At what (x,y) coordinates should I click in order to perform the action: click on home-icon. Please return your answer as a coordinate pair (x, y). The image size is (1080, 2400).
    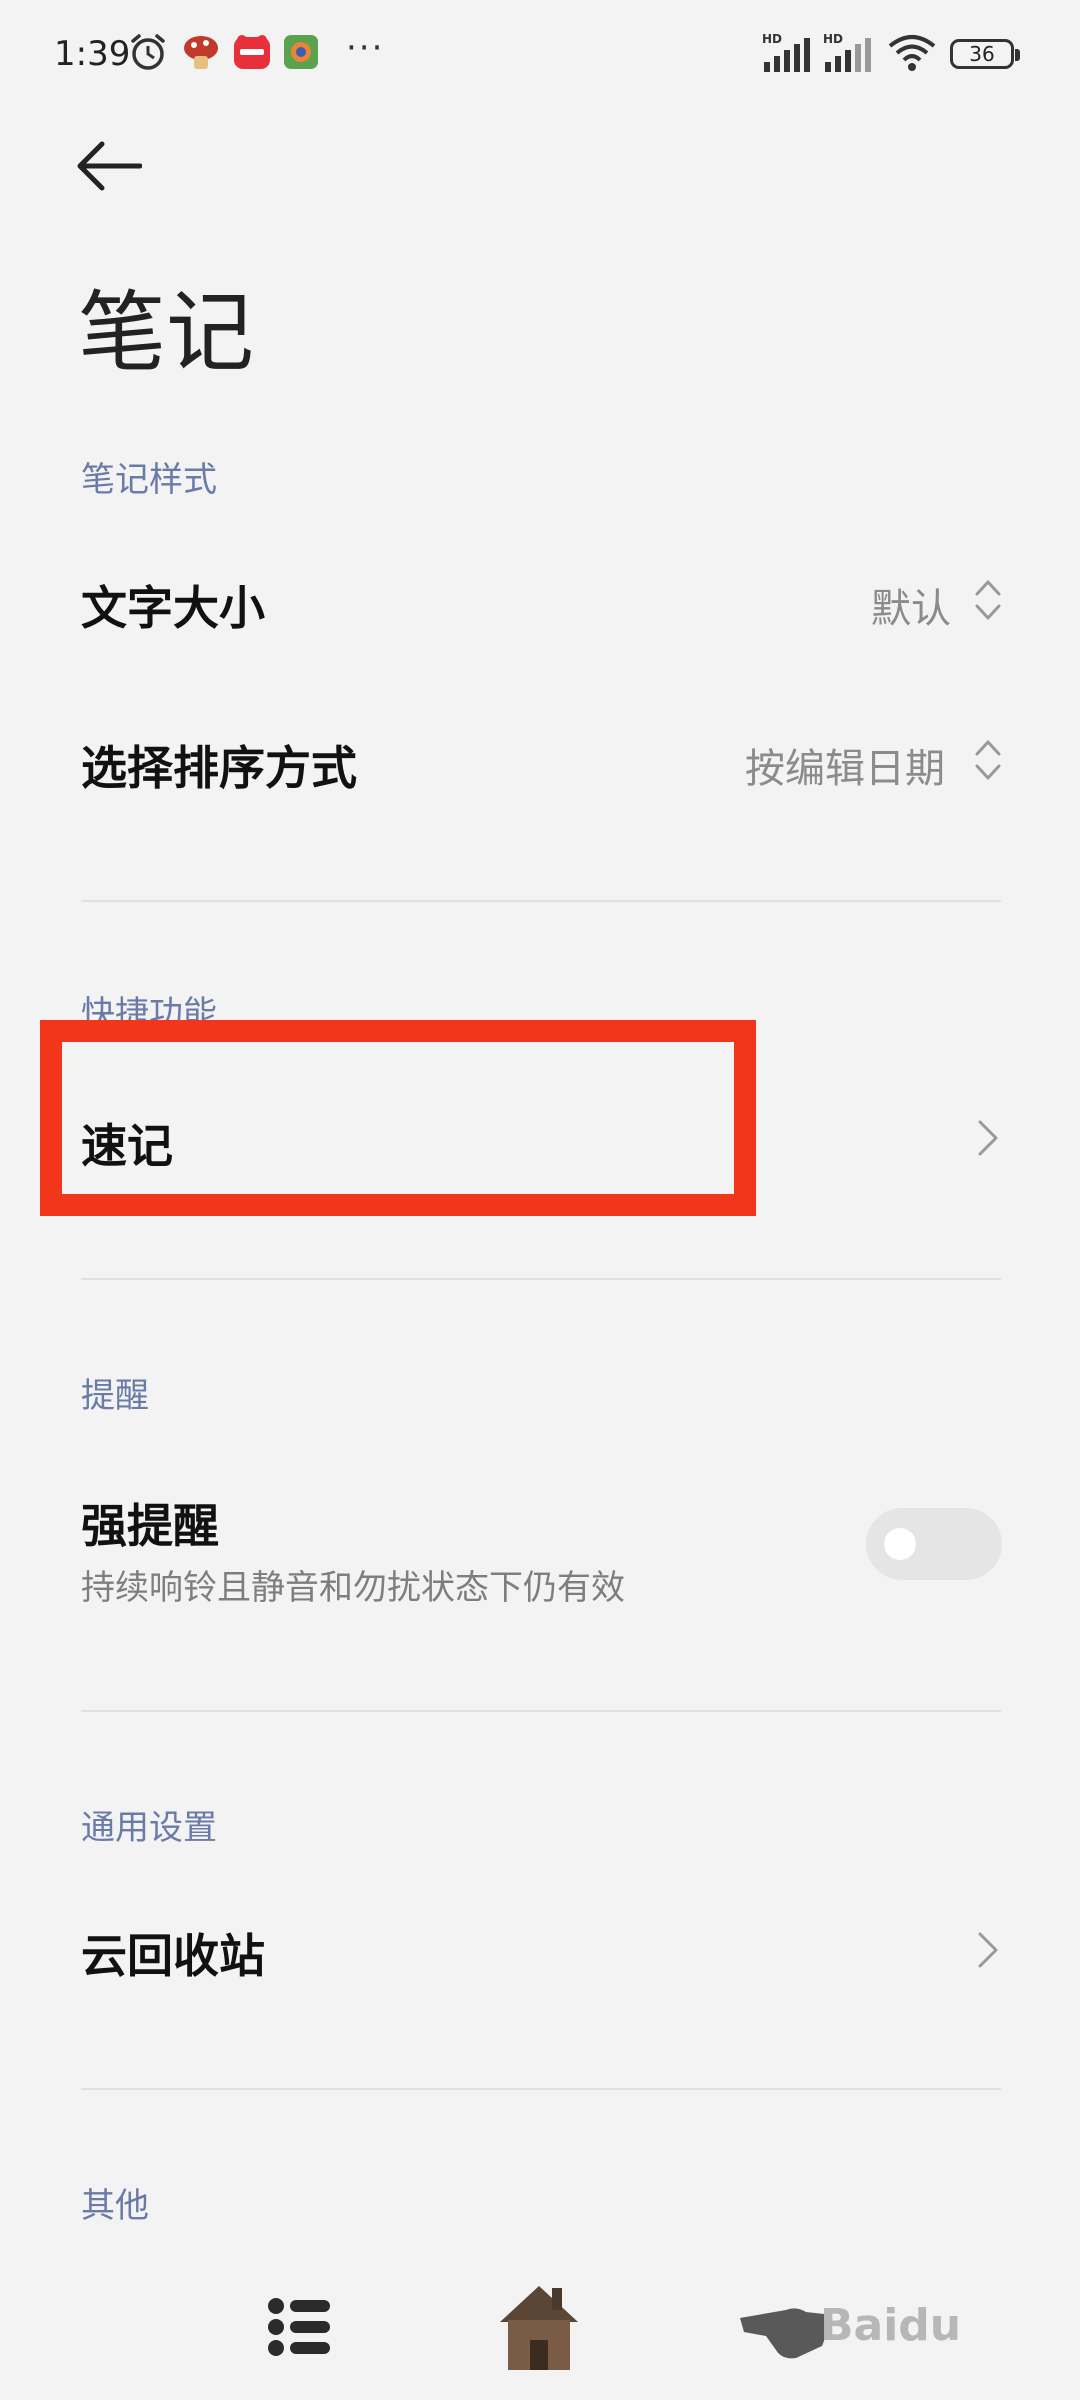
    Looking at the image, I should click on (539, 2326).